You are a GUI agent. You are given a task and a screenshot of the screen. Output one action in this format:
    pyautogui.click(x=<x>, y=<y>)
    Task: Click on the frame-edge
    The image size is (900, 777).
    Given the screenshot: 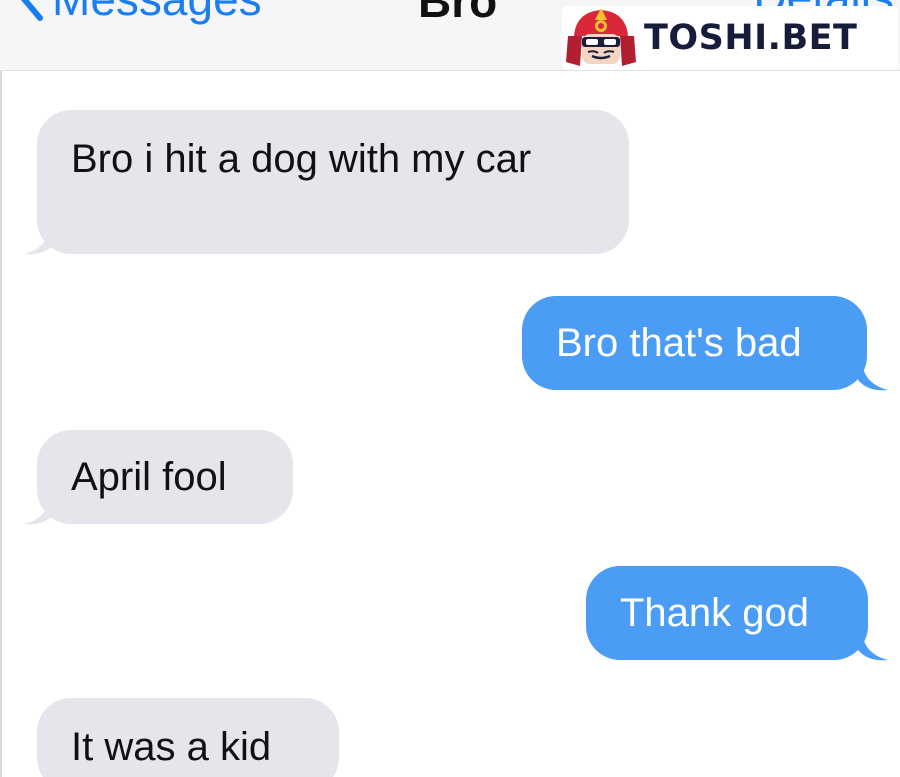 What is the action you would take?
    pyautogui.click(x=1, y=388)
    